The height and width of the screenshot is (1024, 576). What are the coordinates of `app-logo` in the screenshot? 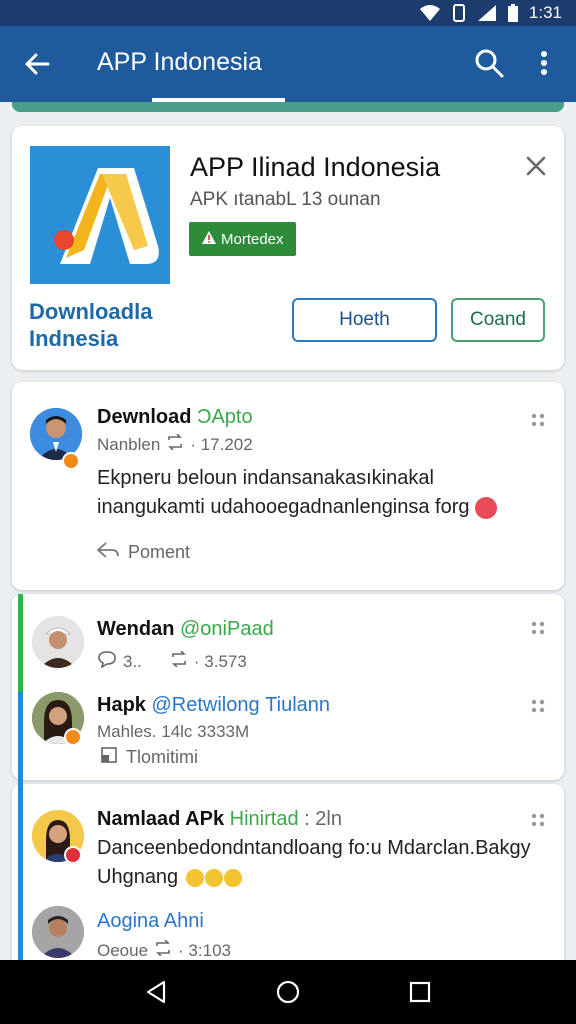 It's located at (100, 215).